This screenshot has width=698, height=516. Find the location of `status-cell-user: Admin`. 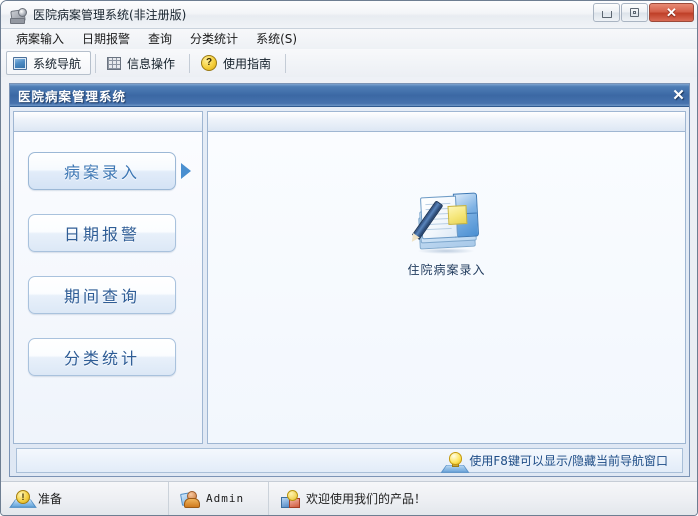

status-cell-user: Admin is located at coordinates (219, 498).